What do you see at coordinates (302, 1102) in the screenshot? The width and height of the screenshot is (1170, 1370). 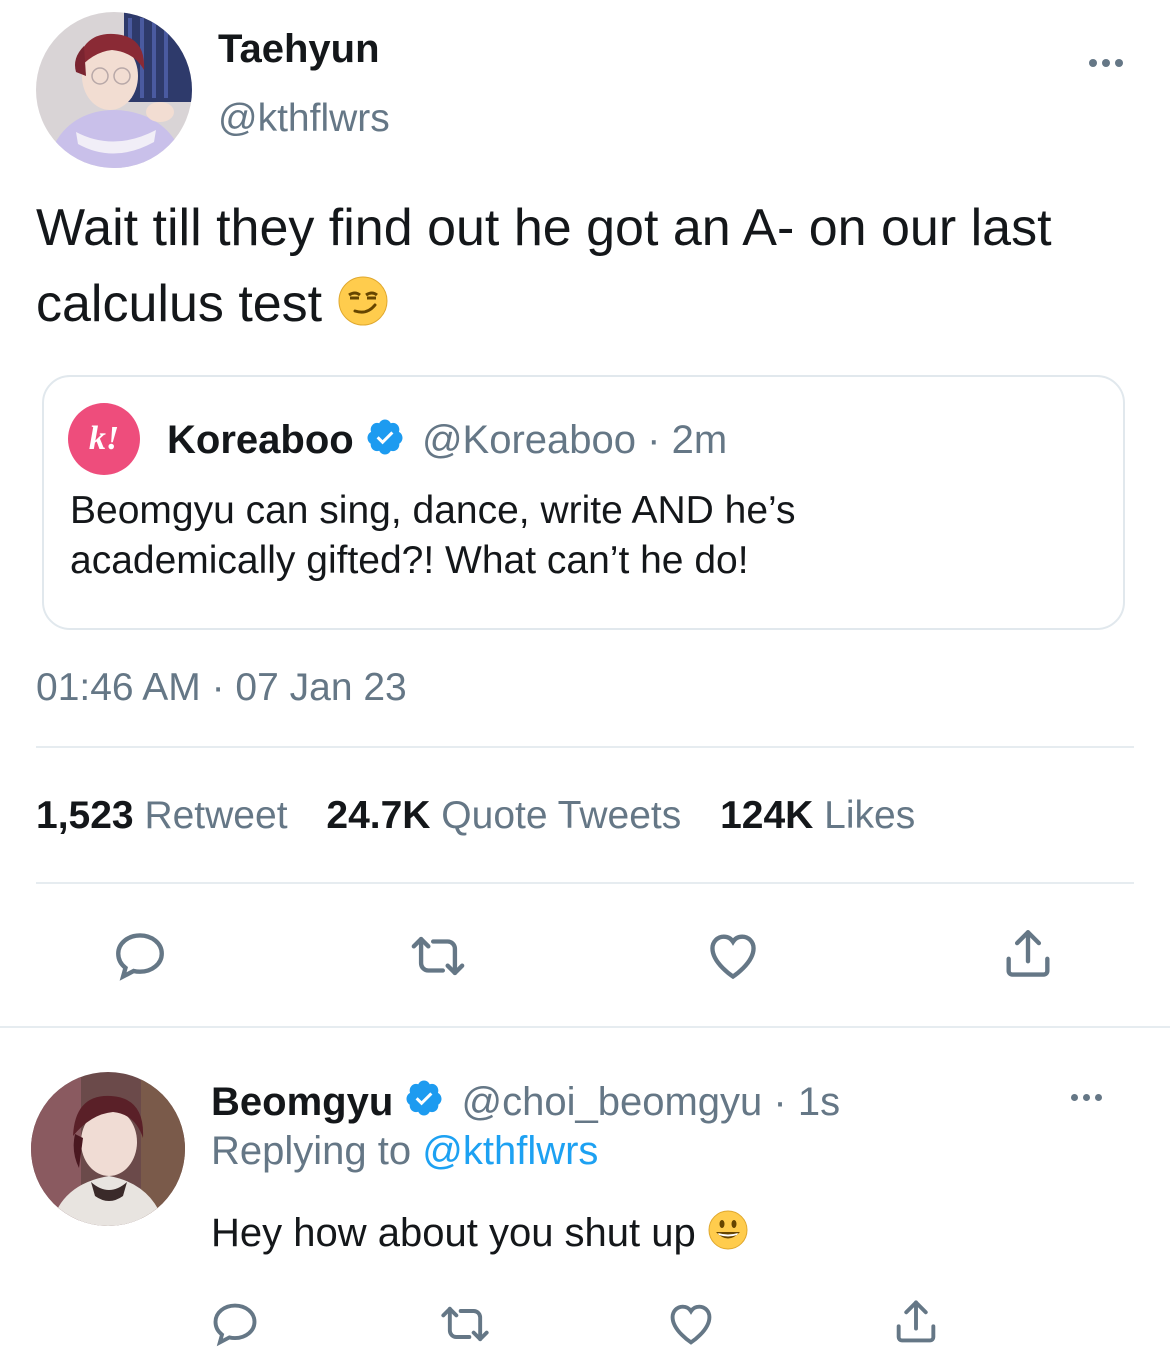 I see `reply-author-name: Beomgyu` at bounding box center [302, 1102].